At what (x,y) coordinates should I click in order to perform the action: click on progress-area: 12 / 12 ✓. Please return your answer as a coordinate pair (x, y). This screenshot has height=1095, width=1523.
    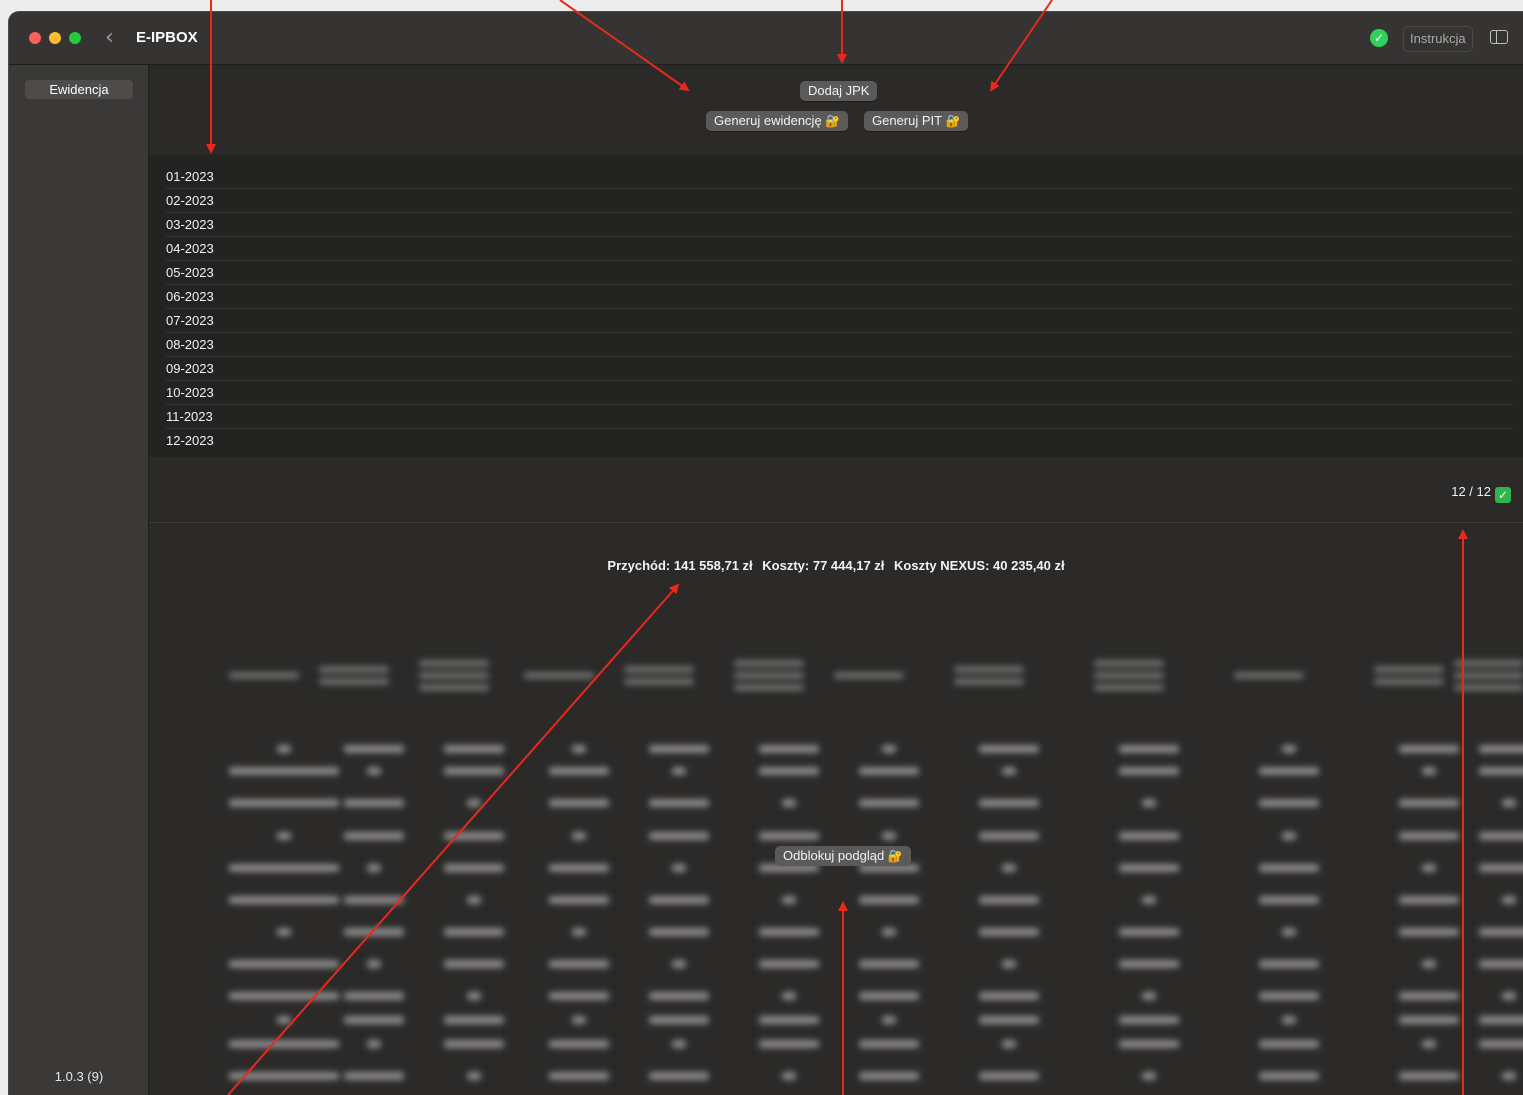
    Looking at the image, I should click on (836, 490).